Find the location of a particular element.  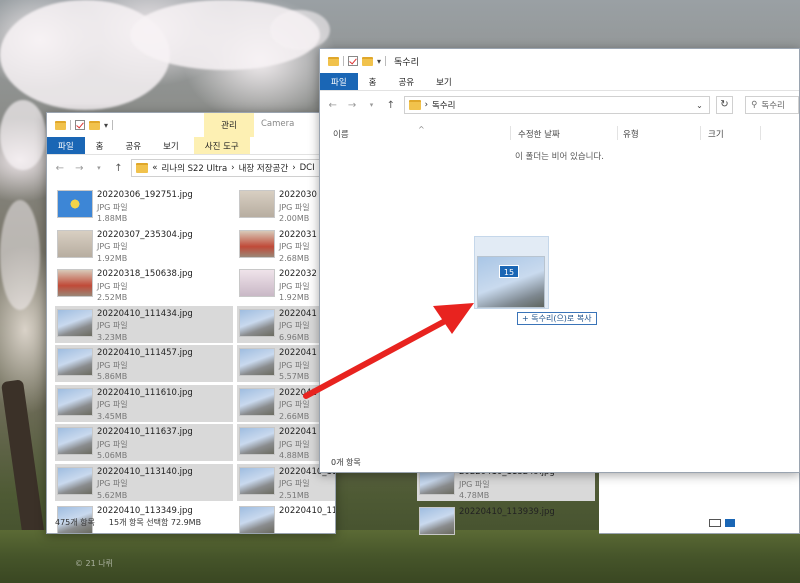

title-bar: ▾ 관리 Camera is located at coordinates (191, 125).